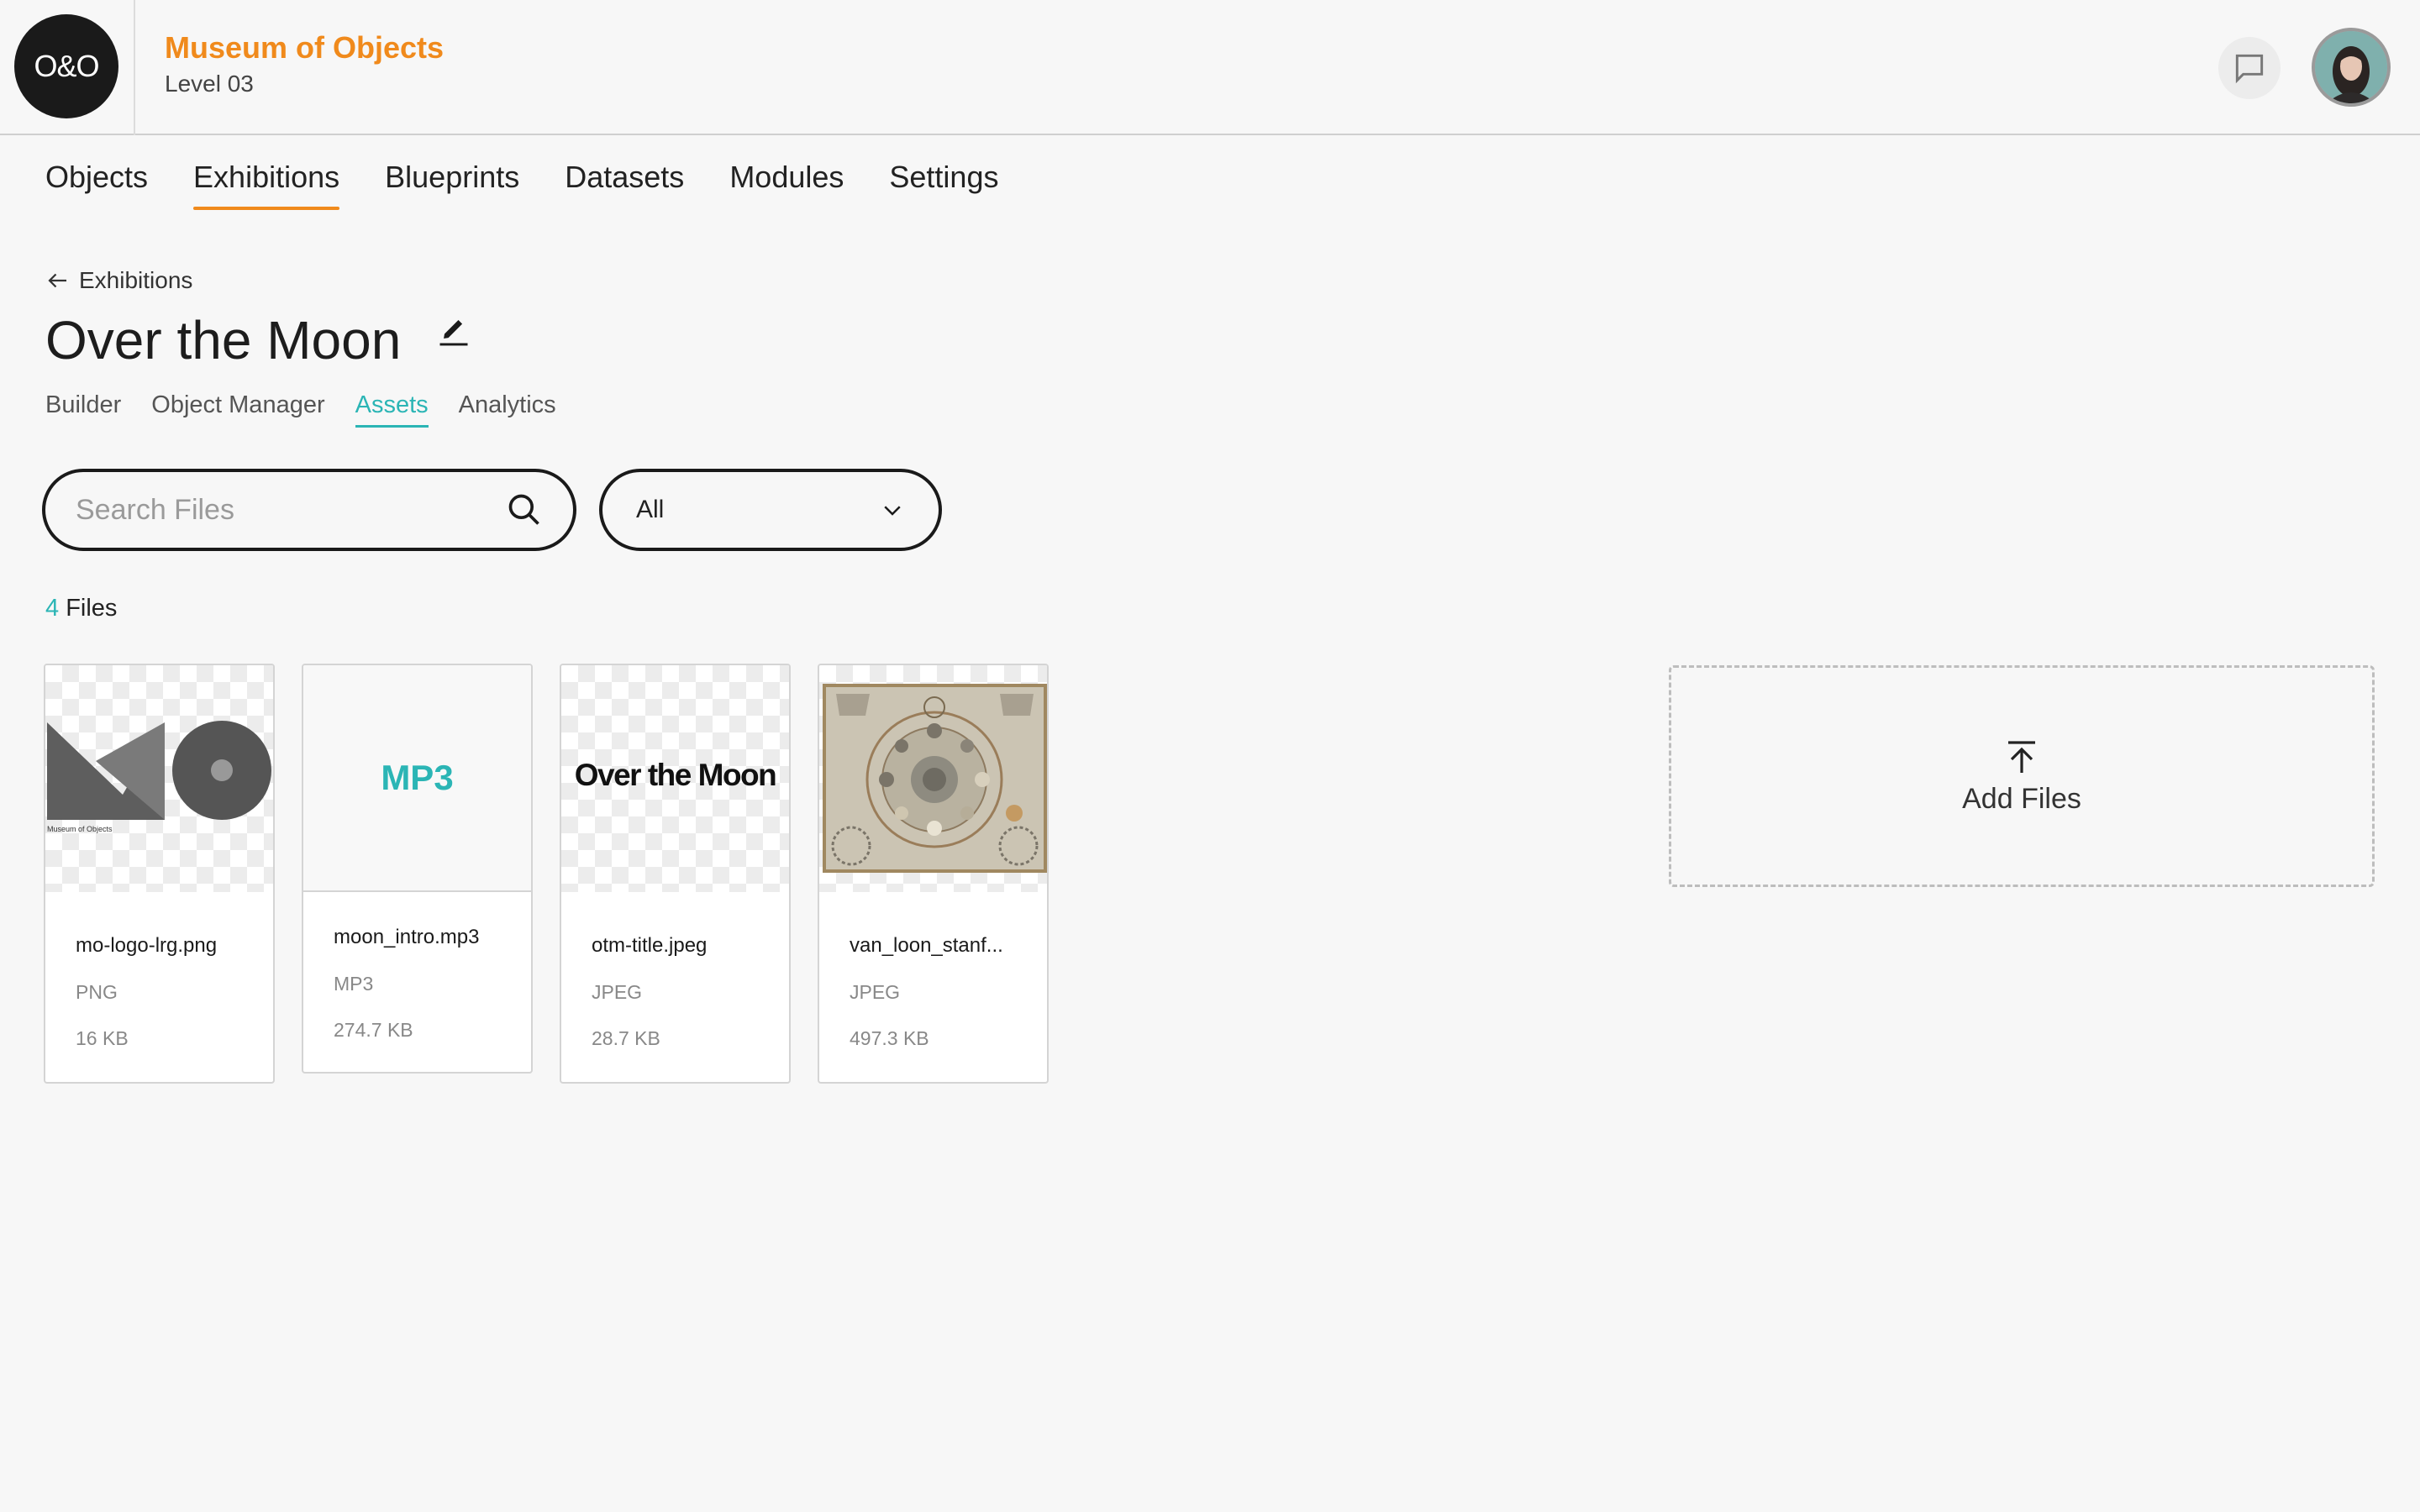 The width and height of the screenshot is (2420, 1512). I want to click on file-size: 28.7 KB, so click(626, 1038).